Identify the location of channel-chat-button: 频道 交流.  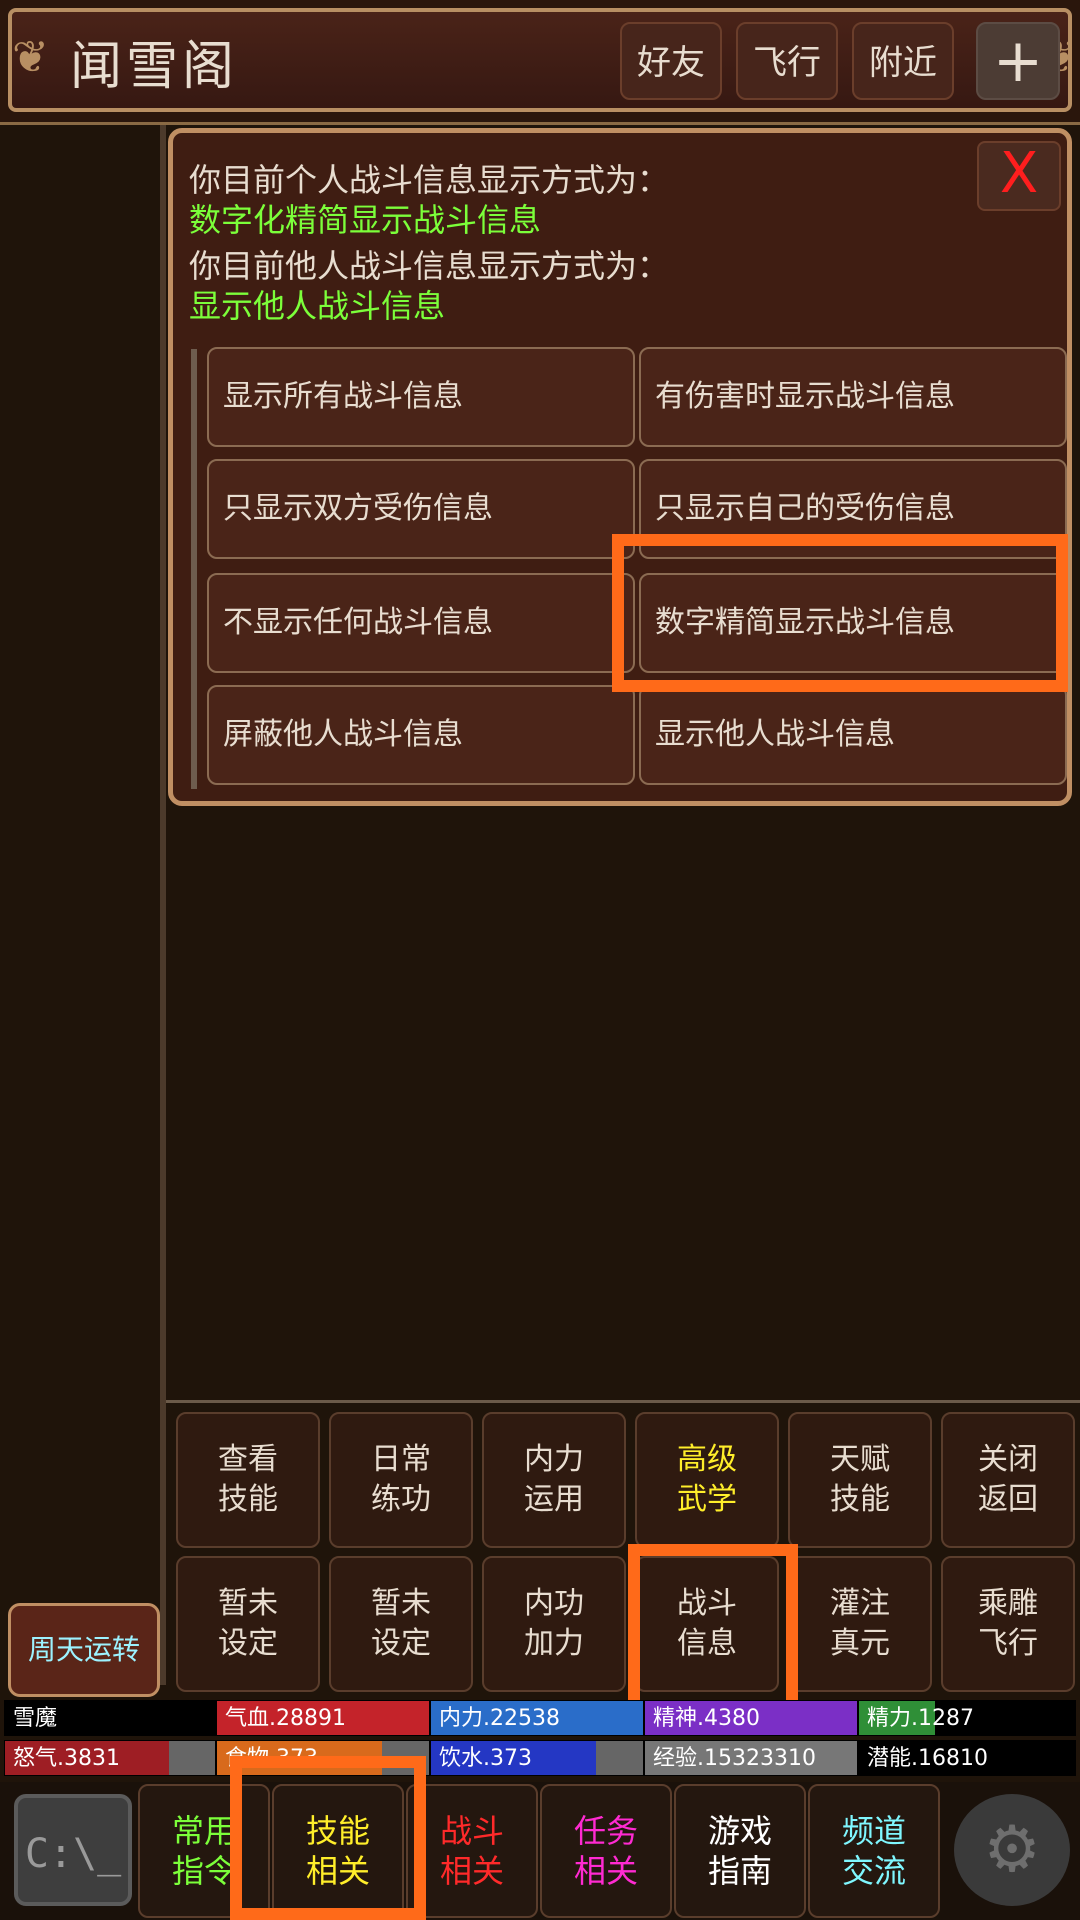
(874, 1851).